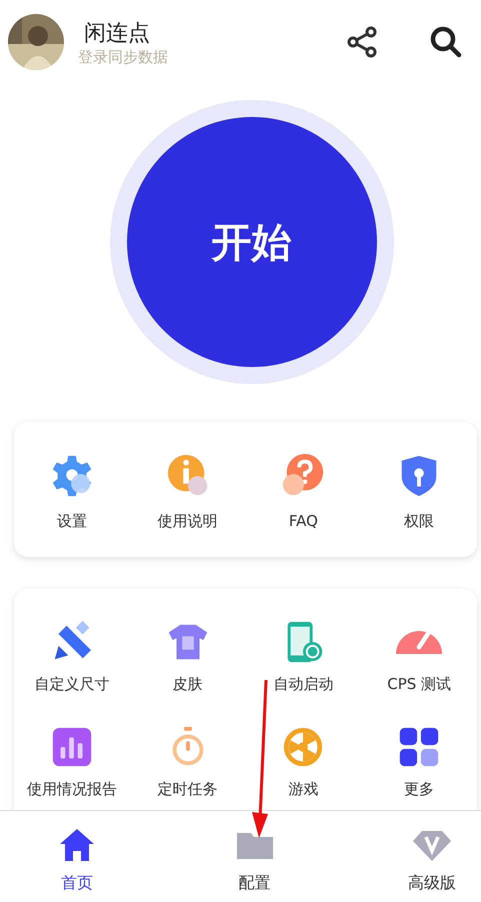 The image size is (481, 902). What do you see at coordinates (304, 662) in the screenshot?
I see `tool-item: 自动启动` at bounding box center [304, 662].